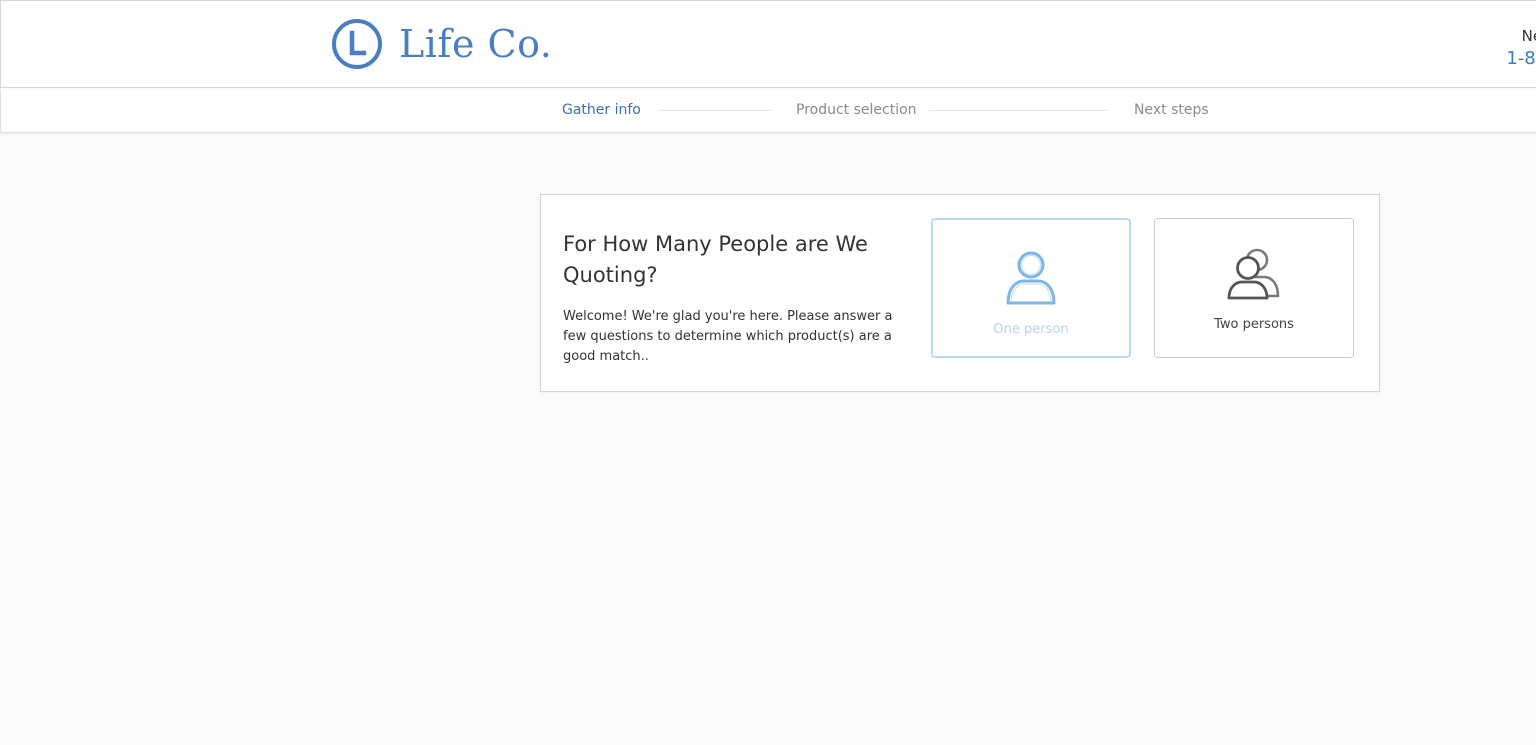 The width and height of the screenshot is (1536, 745). Describe the element at coordinates (476, 44) in the screenshot. I see `logo-text: Life Co.` at that location.